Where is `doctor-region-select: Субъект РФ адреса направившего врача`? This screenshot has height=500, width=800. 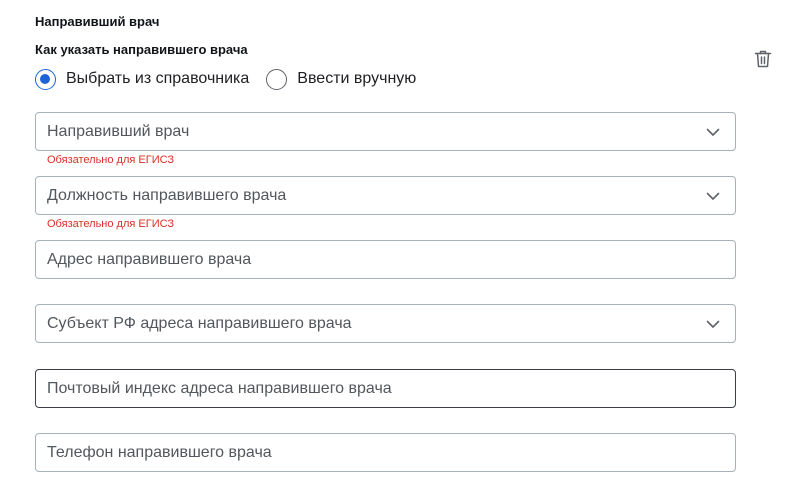 doctor-region-select: Субъект РФ адреса направившего врача is located at coordinates (385, 323).